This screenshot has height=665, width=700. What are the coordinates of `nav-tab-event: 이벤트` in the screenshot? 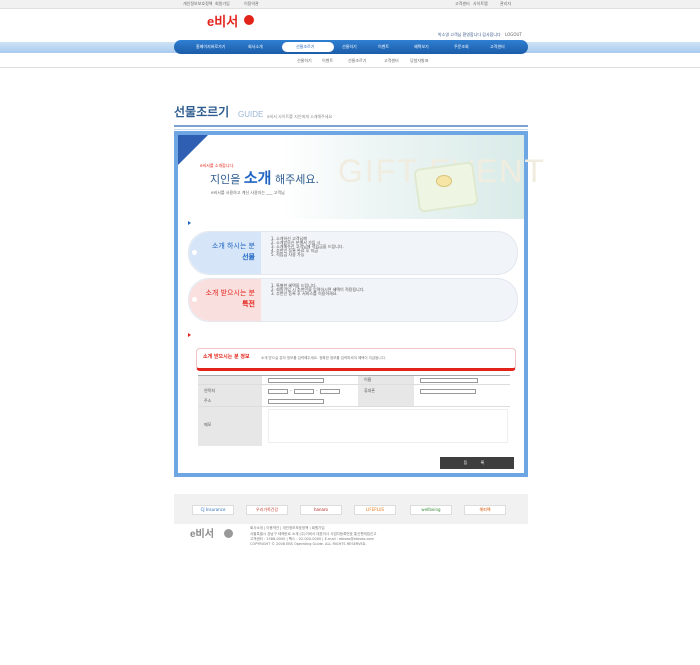 It's located at (383, 47).